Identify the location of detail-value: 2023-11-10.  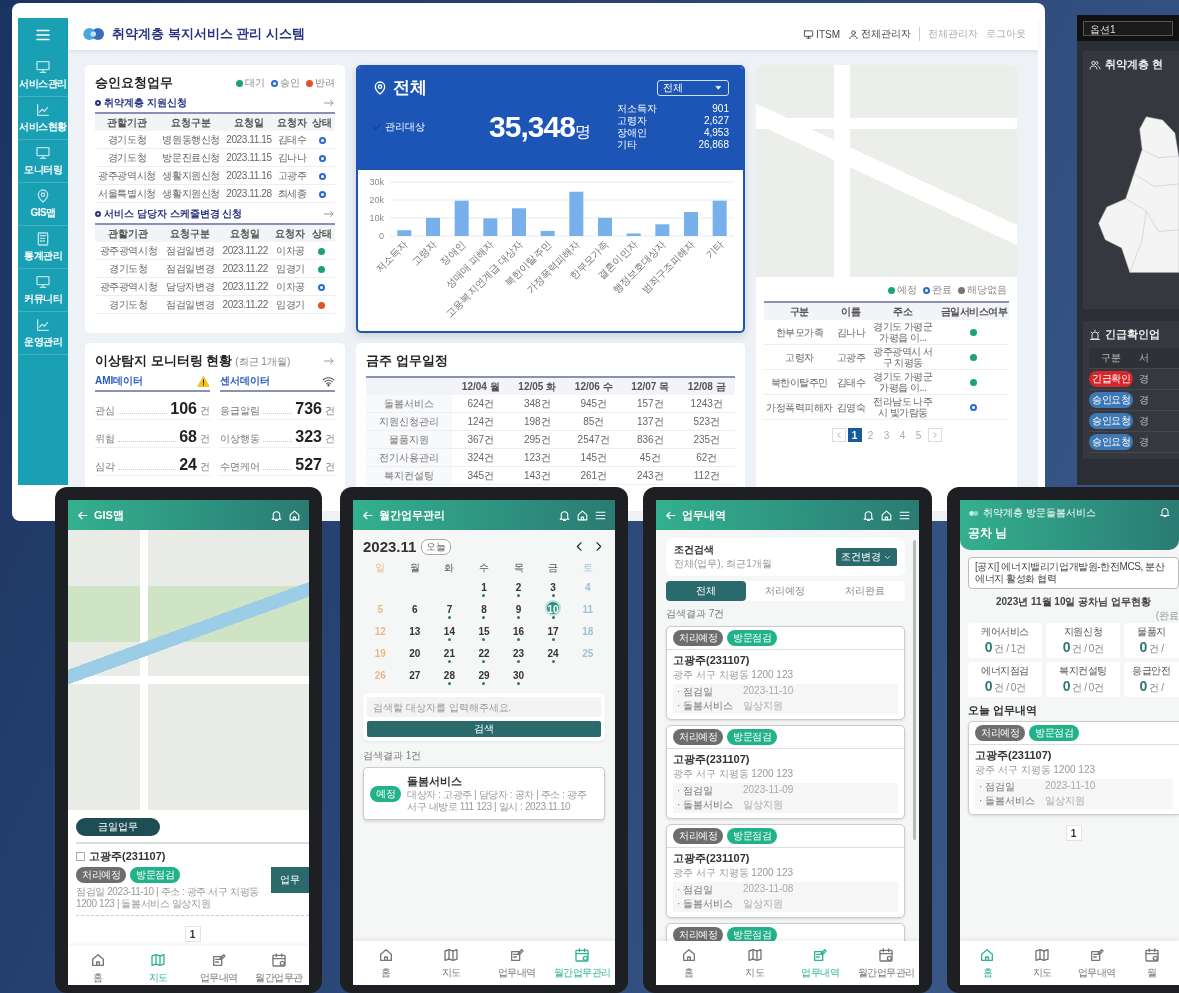
(769, 691).